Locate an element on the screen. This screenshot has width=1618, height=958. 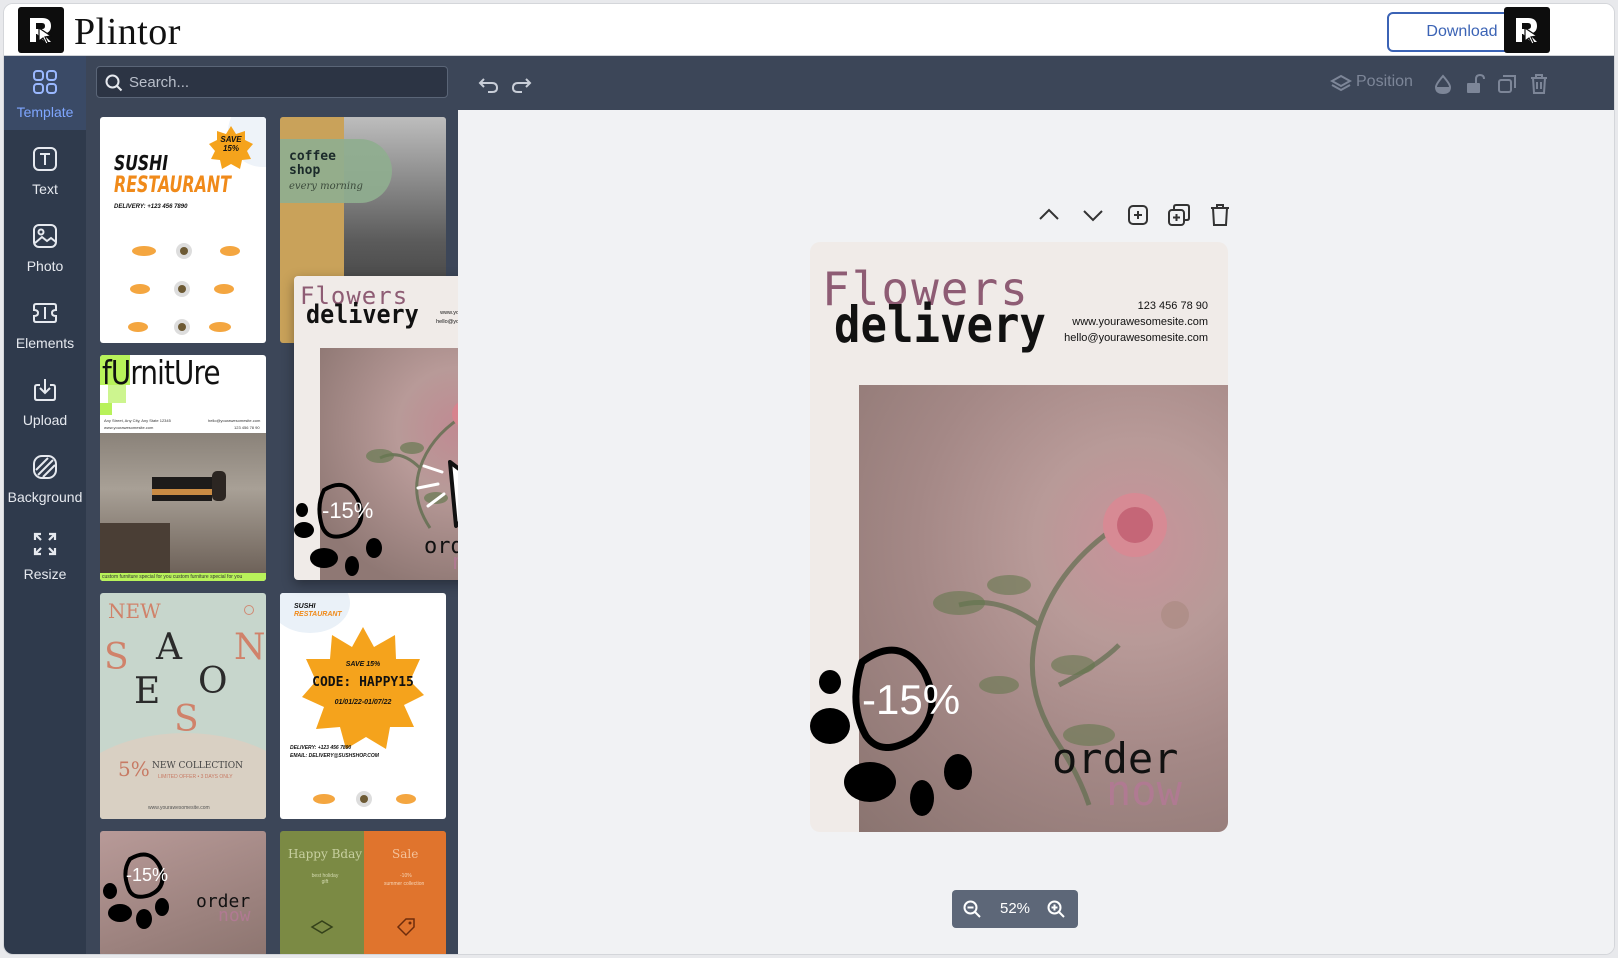
sidebar-item-photo: Photo is located at coordinates (45, 247).